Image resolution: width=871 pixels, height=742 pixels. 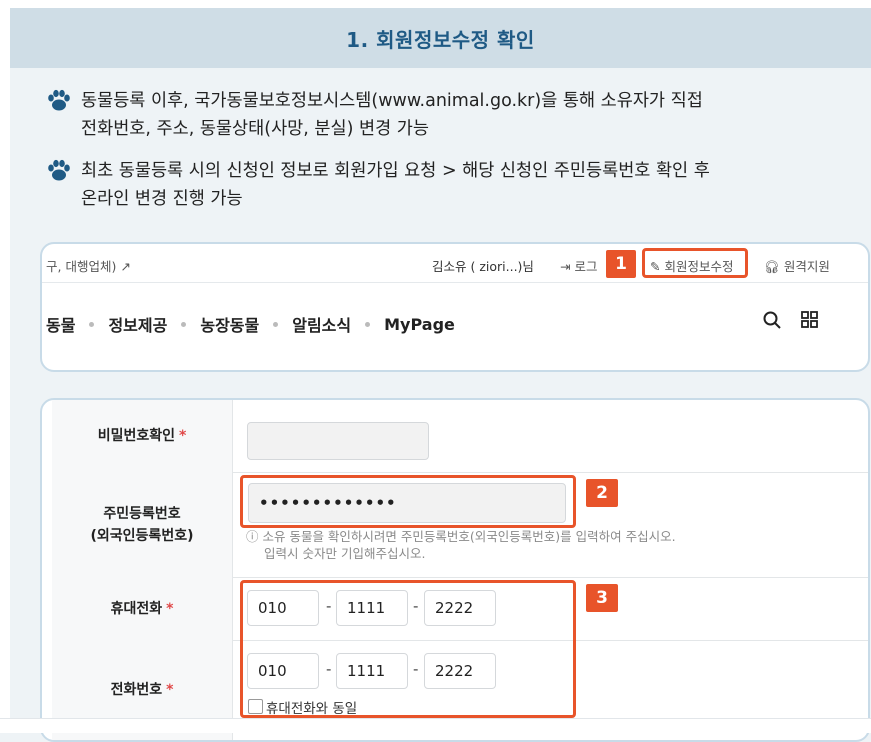 I want to click on section-header: 1. 회원정보수정 확인, so click(x=440, y=38).